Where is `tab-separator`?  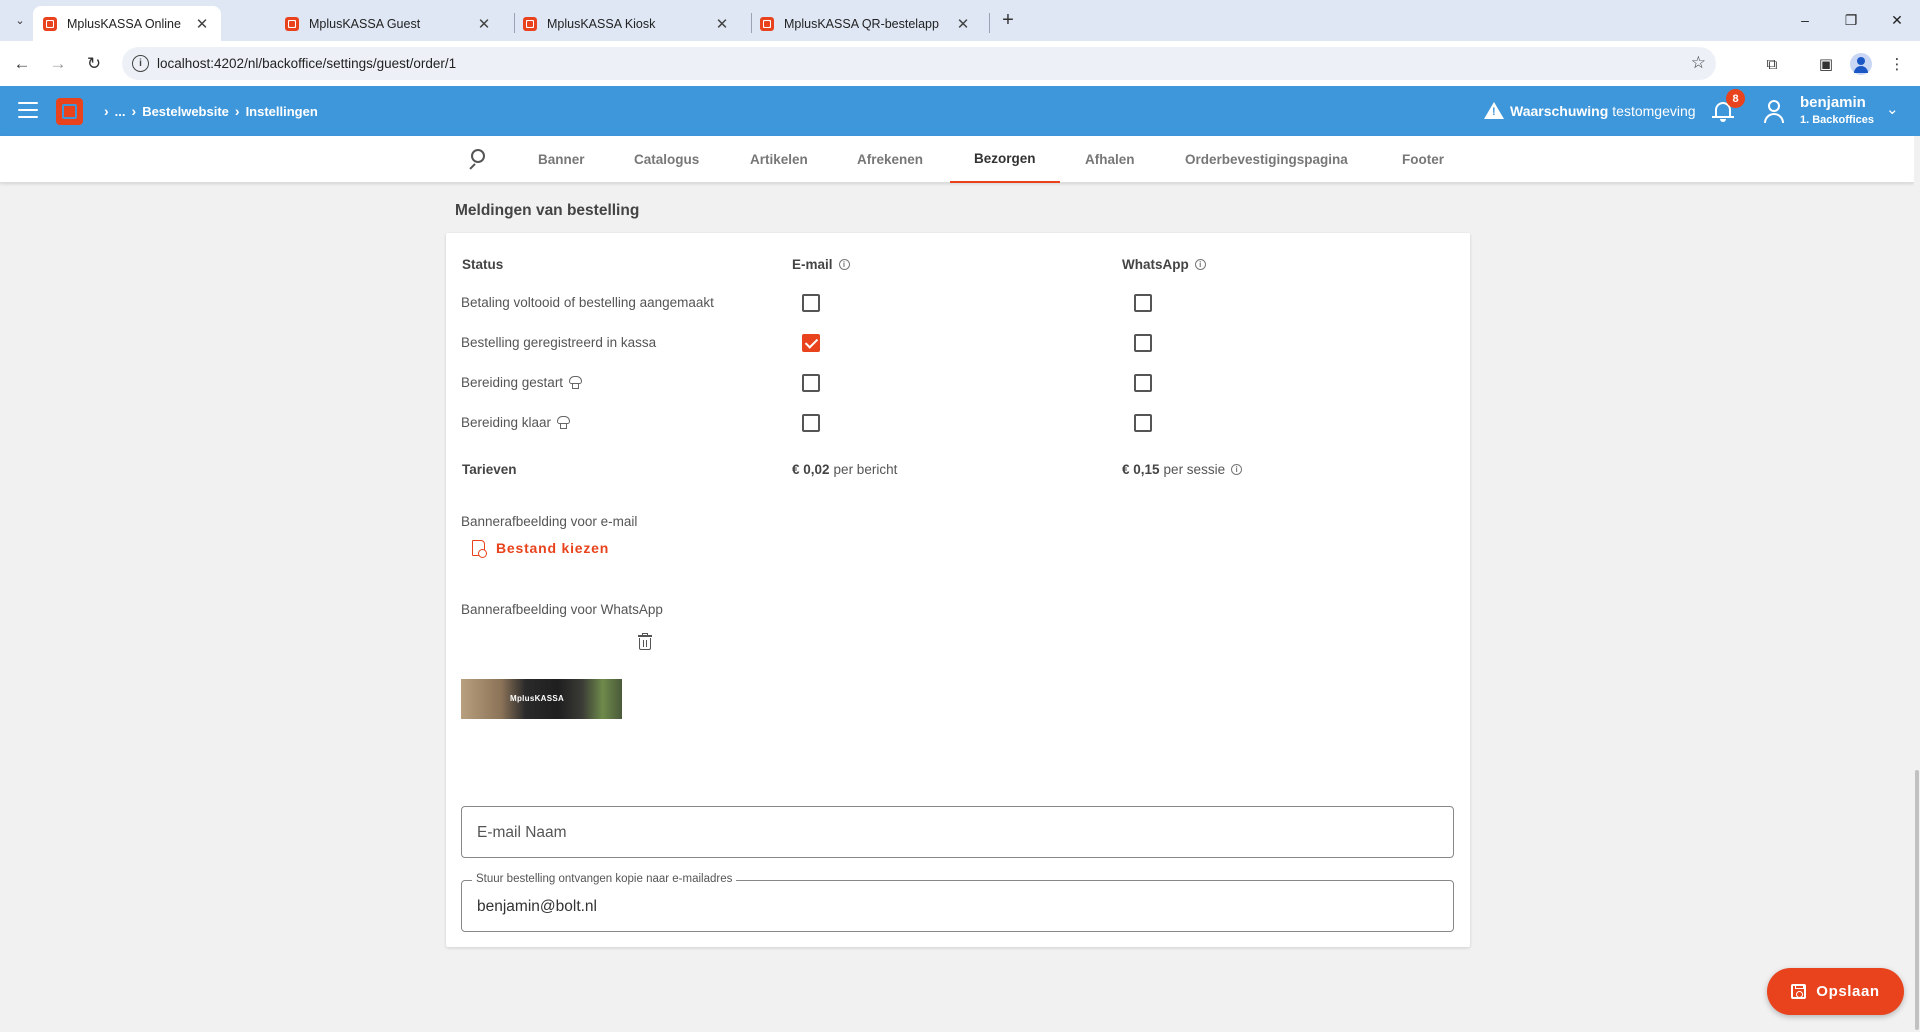 tab-separator is located at coordinates (989, 23).